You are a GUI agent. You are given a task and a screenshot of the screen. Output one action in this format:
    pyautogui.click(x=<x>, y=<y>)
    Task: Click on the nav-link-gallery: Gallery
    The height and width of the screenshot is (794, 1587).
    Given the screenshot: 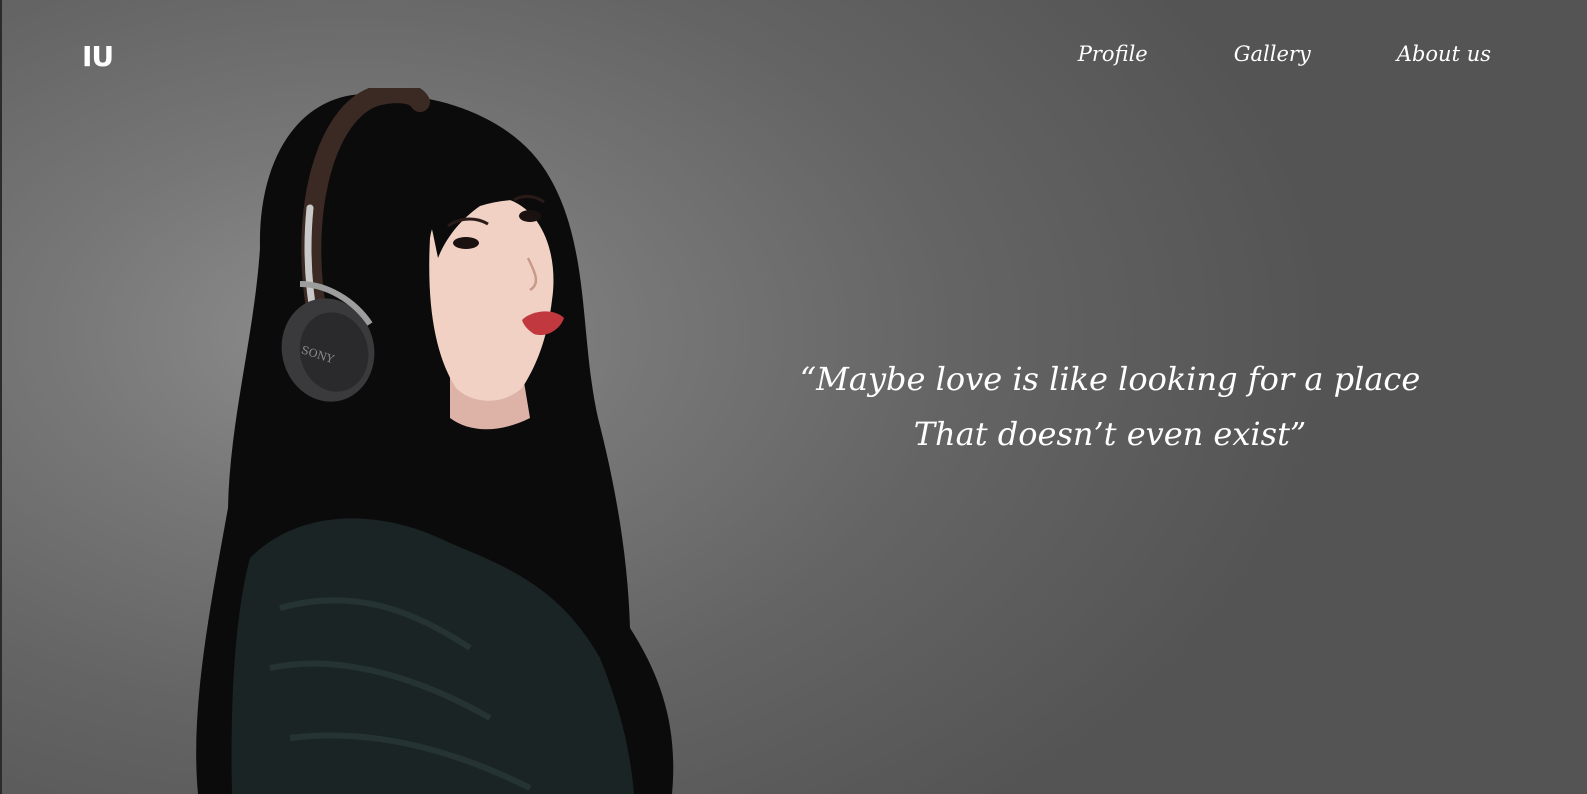 What is the action you would take?
    pyautogui.click(x=1272, y=54)
    